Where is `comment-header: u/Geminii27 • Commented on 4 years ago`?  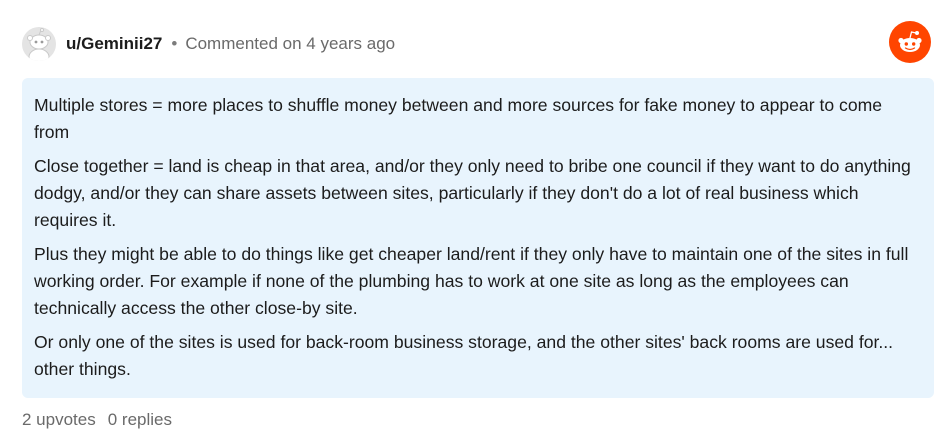
comment-header: u/Geminii27 • Commented on 4 years ago is located at coordinates (208, 44).